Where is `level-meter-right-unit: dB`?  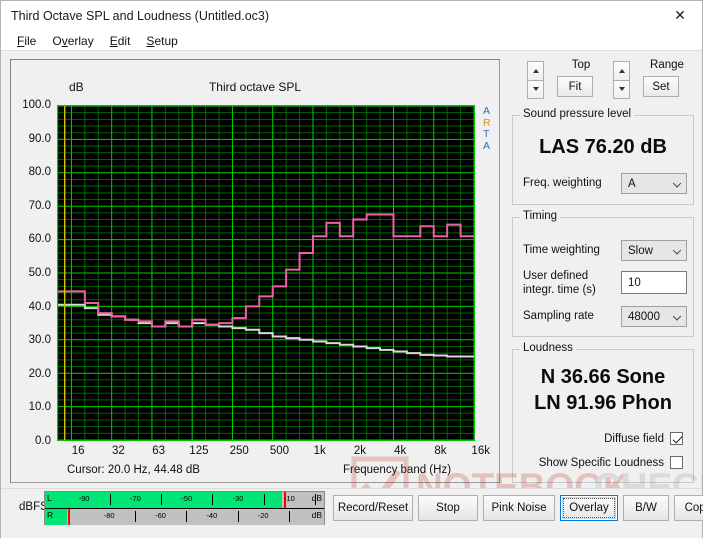
level-meter-right-unit: dB is located at coordinates (316, 515).